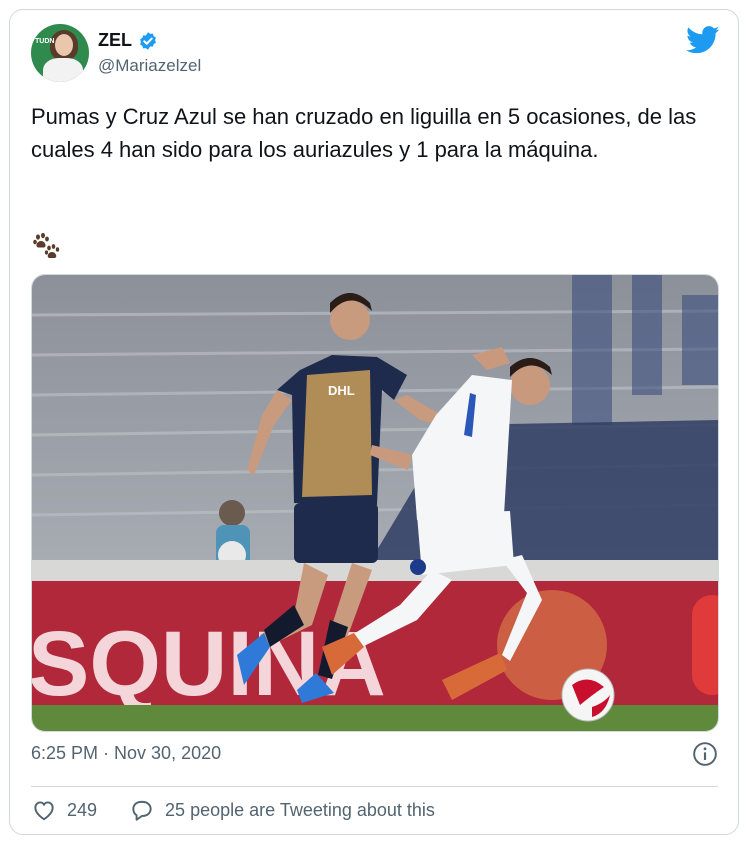 Image resolution: width=750 pixels, height=846 pixels. What do you see at coordinates (60, 53) in the screenshot?
I see `avatar: TUDN` at bounding box center [60, 53].